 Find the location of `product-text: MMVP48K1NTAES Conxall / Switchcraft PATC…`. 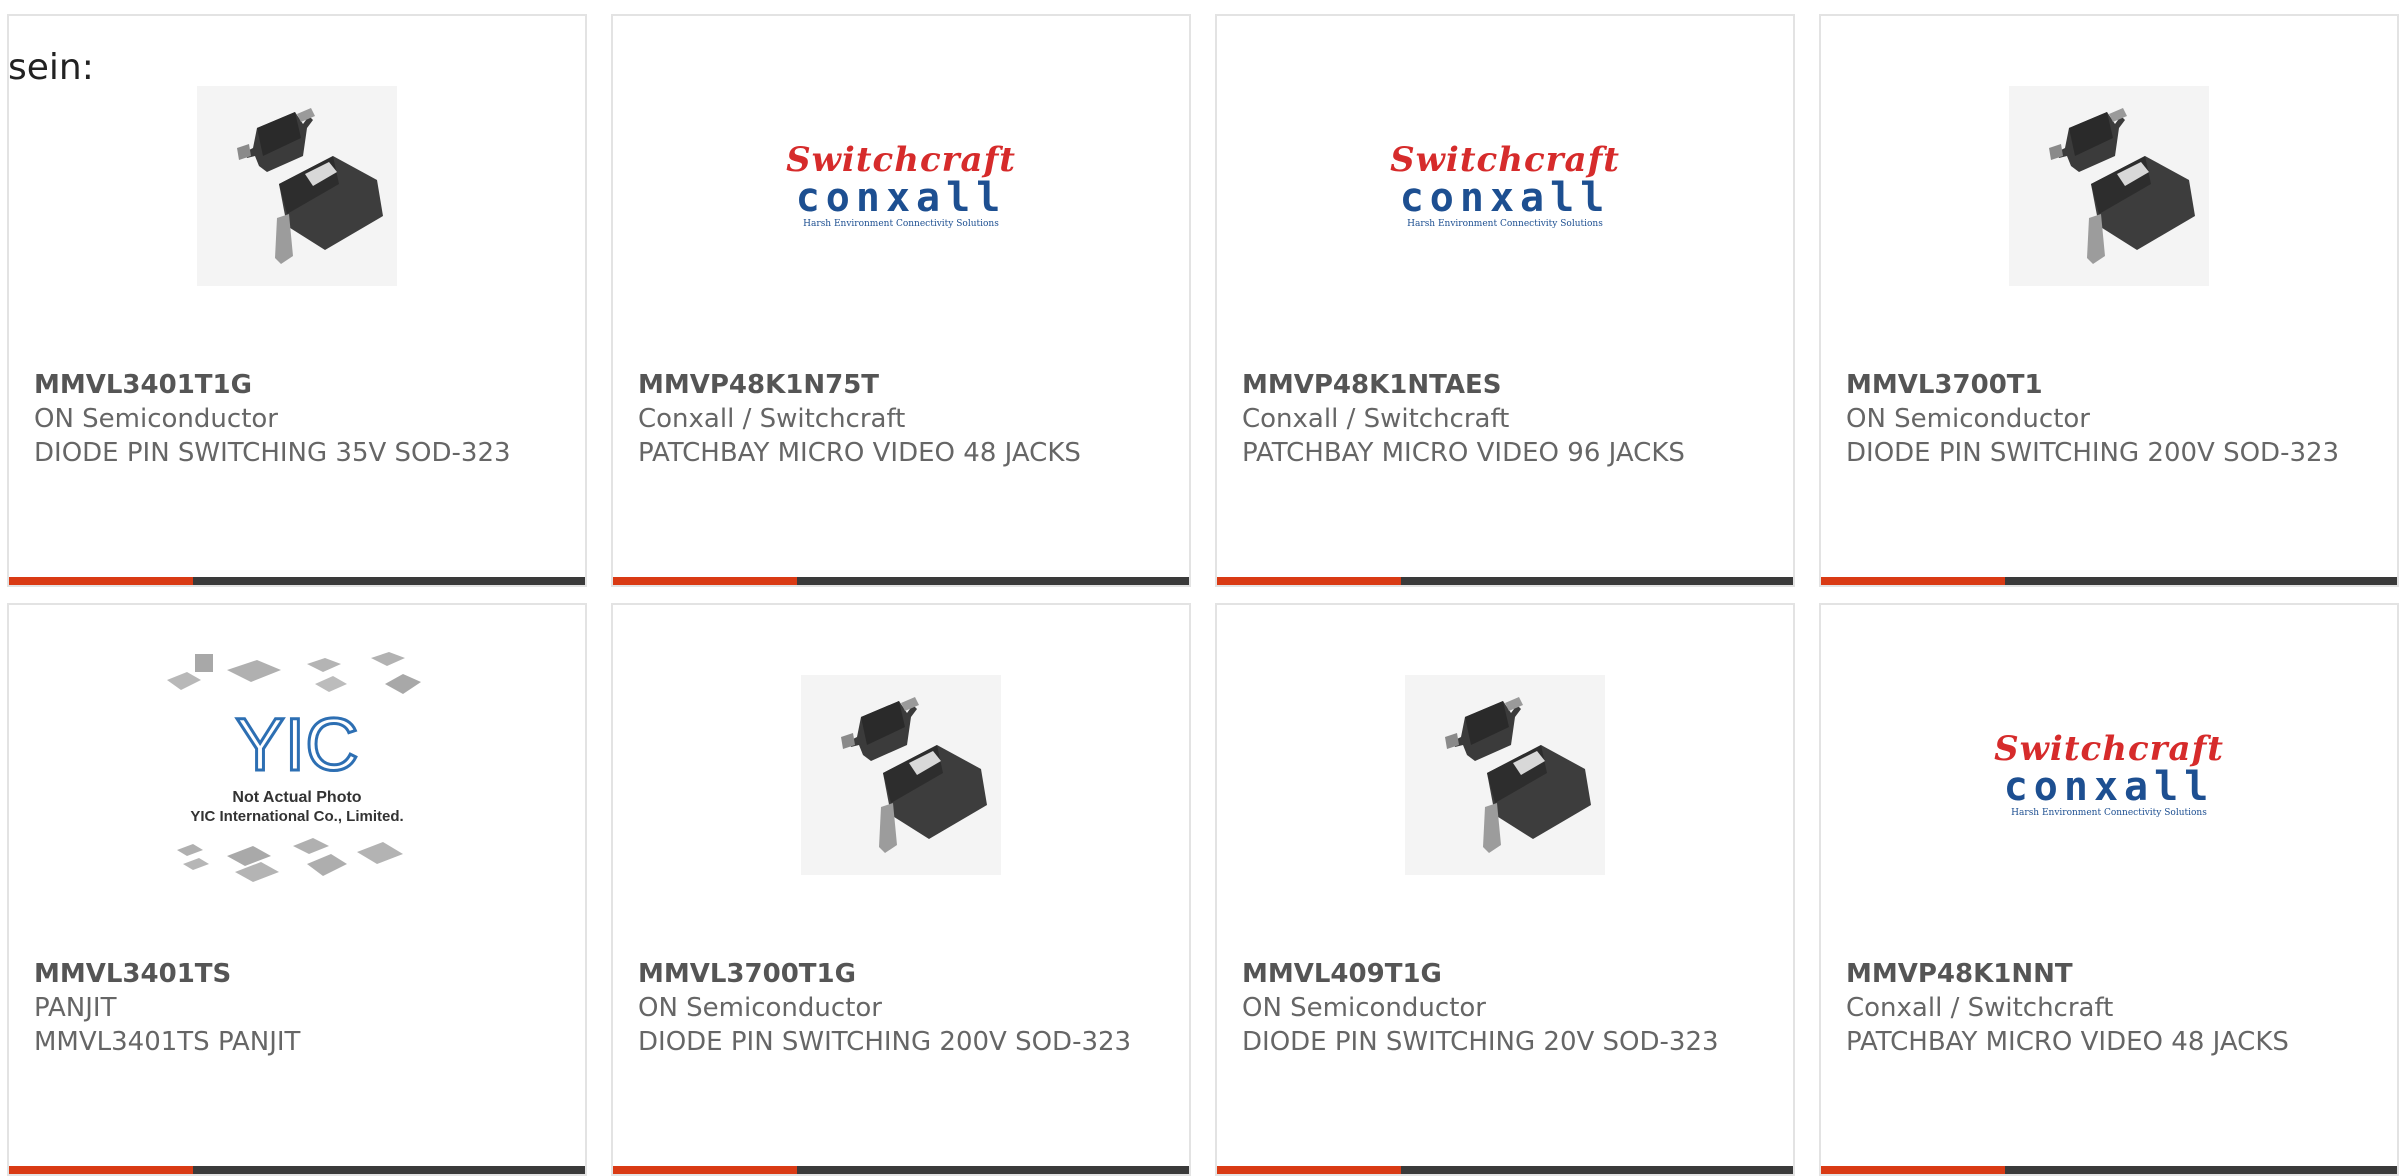

product-text: MMVP48K1NTAES Conxall / Switchcraft PATC… is located at coordinates (1507, 419).